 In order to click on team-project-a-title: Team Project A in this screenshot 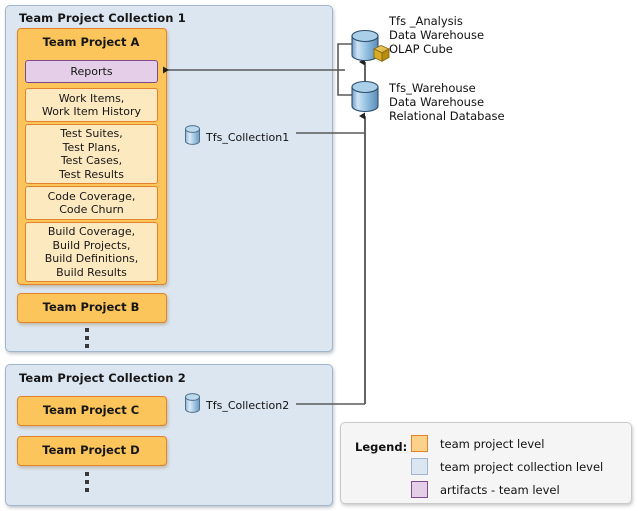, I will do `click(91, 42)`.